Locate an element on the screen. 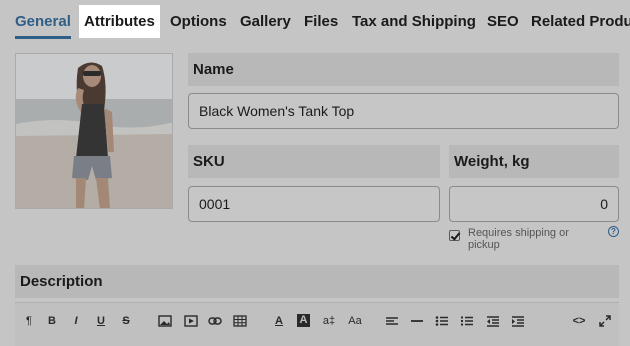  image-icon is located at coordinates (165, 321).